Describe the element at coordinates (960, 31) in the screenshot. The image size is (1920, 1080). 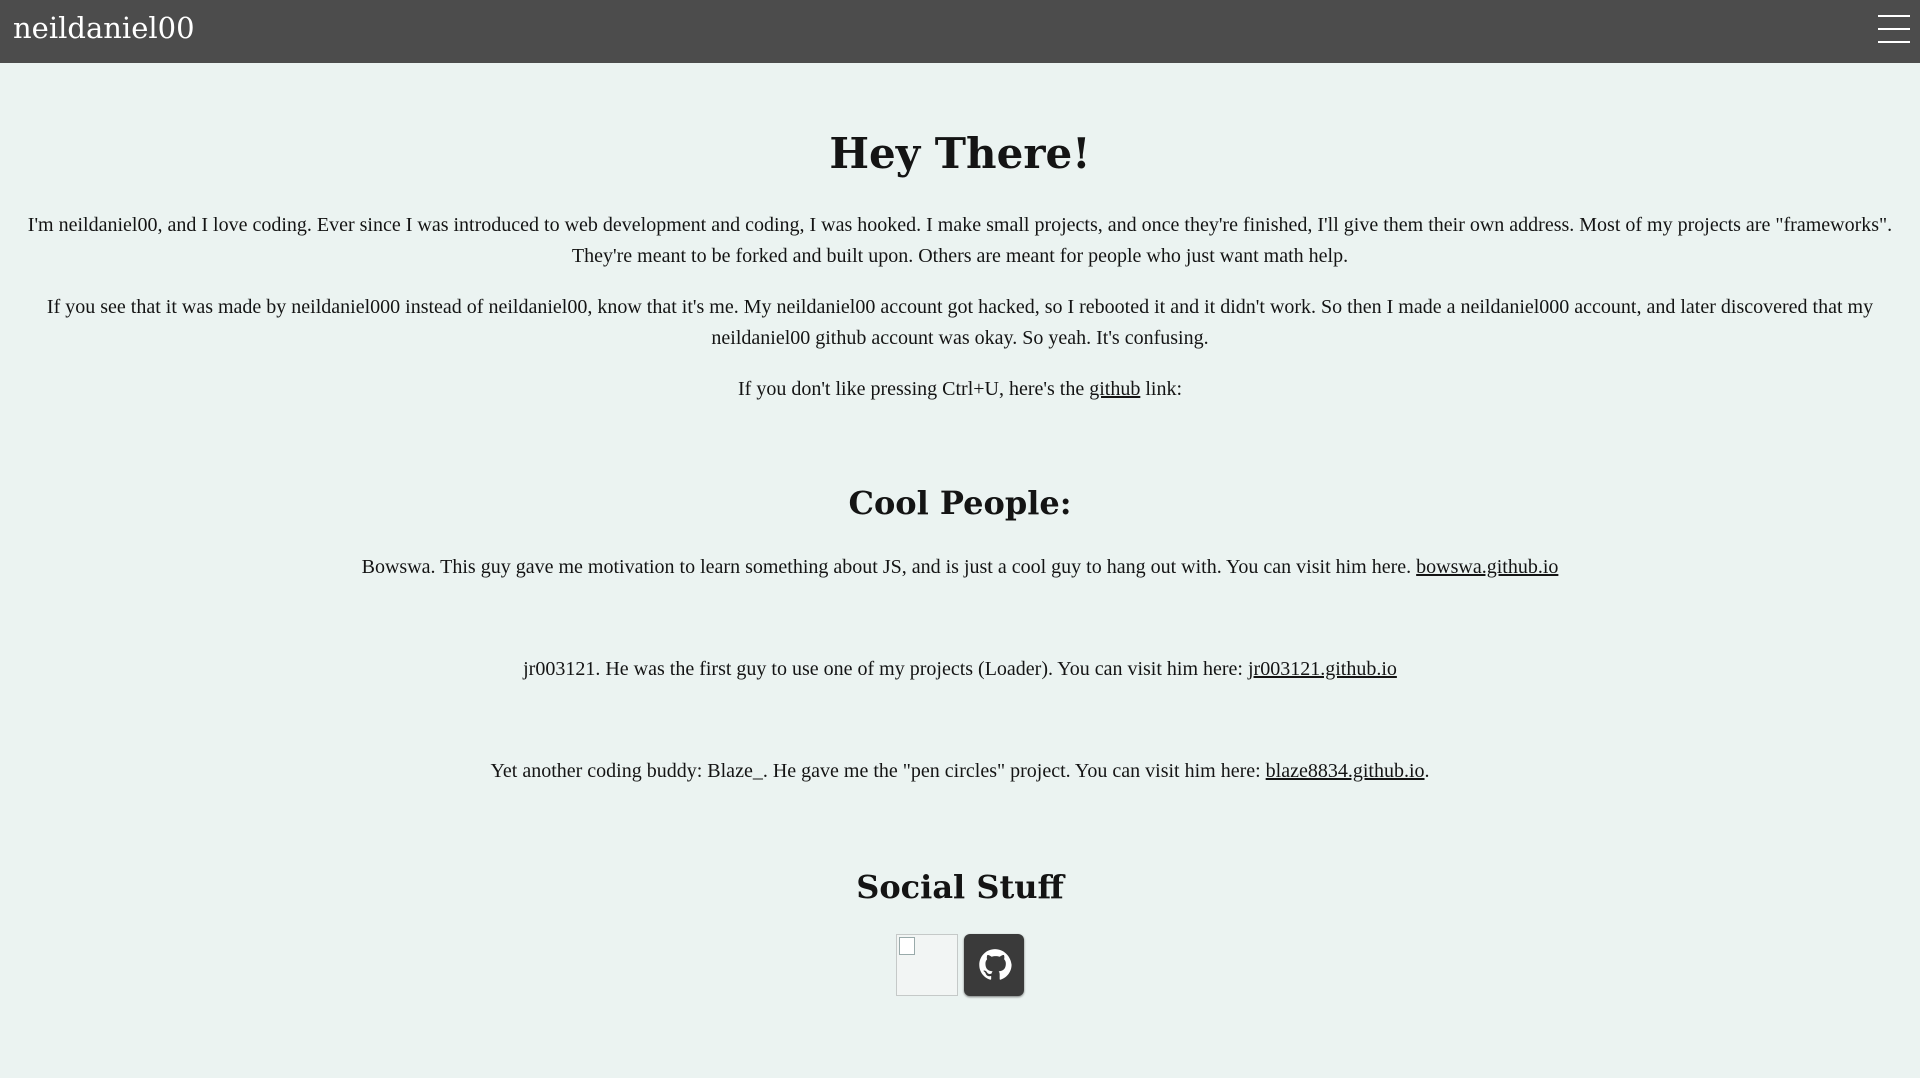
I see `top-navbar: neildaniel00` at that location.